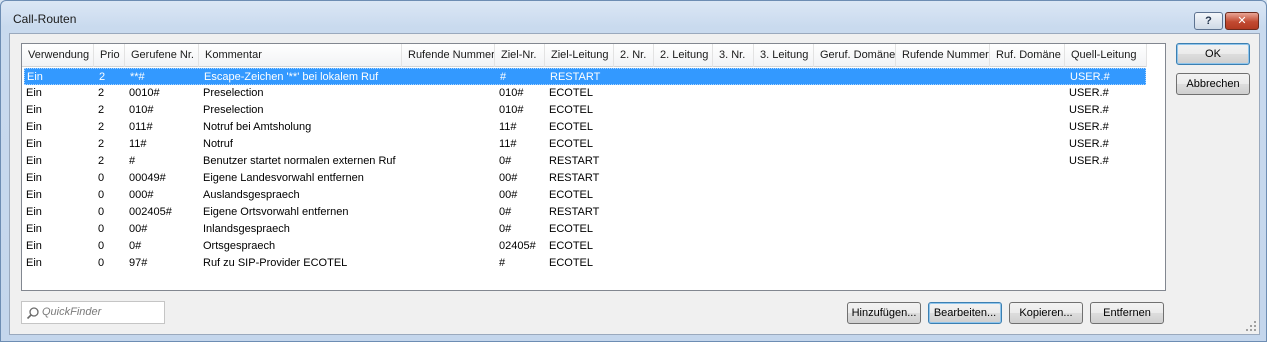  What do you see at coordinates (585, 93) in the screenshot?
I see `table-row: Ein 2 0010# Preselection 010# ECOTEL USER.#` at bounding box center [585, 93].